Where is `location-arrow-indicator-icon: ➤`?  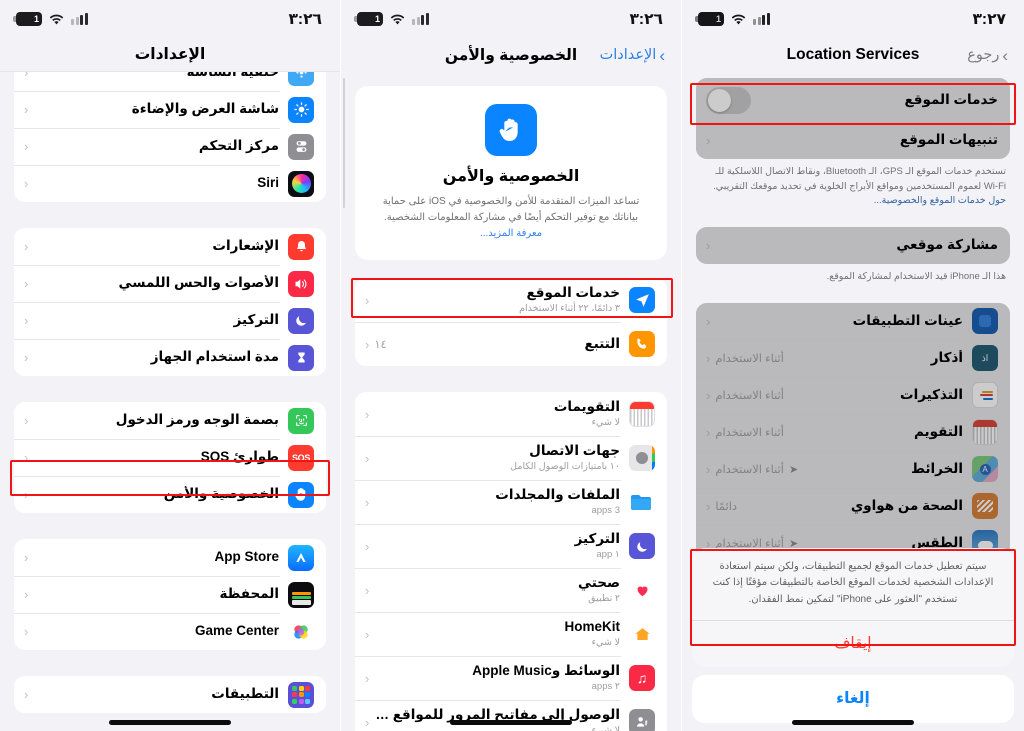
location-arrow-indicator-icon: ➤ is located at coordinates (793, 469).